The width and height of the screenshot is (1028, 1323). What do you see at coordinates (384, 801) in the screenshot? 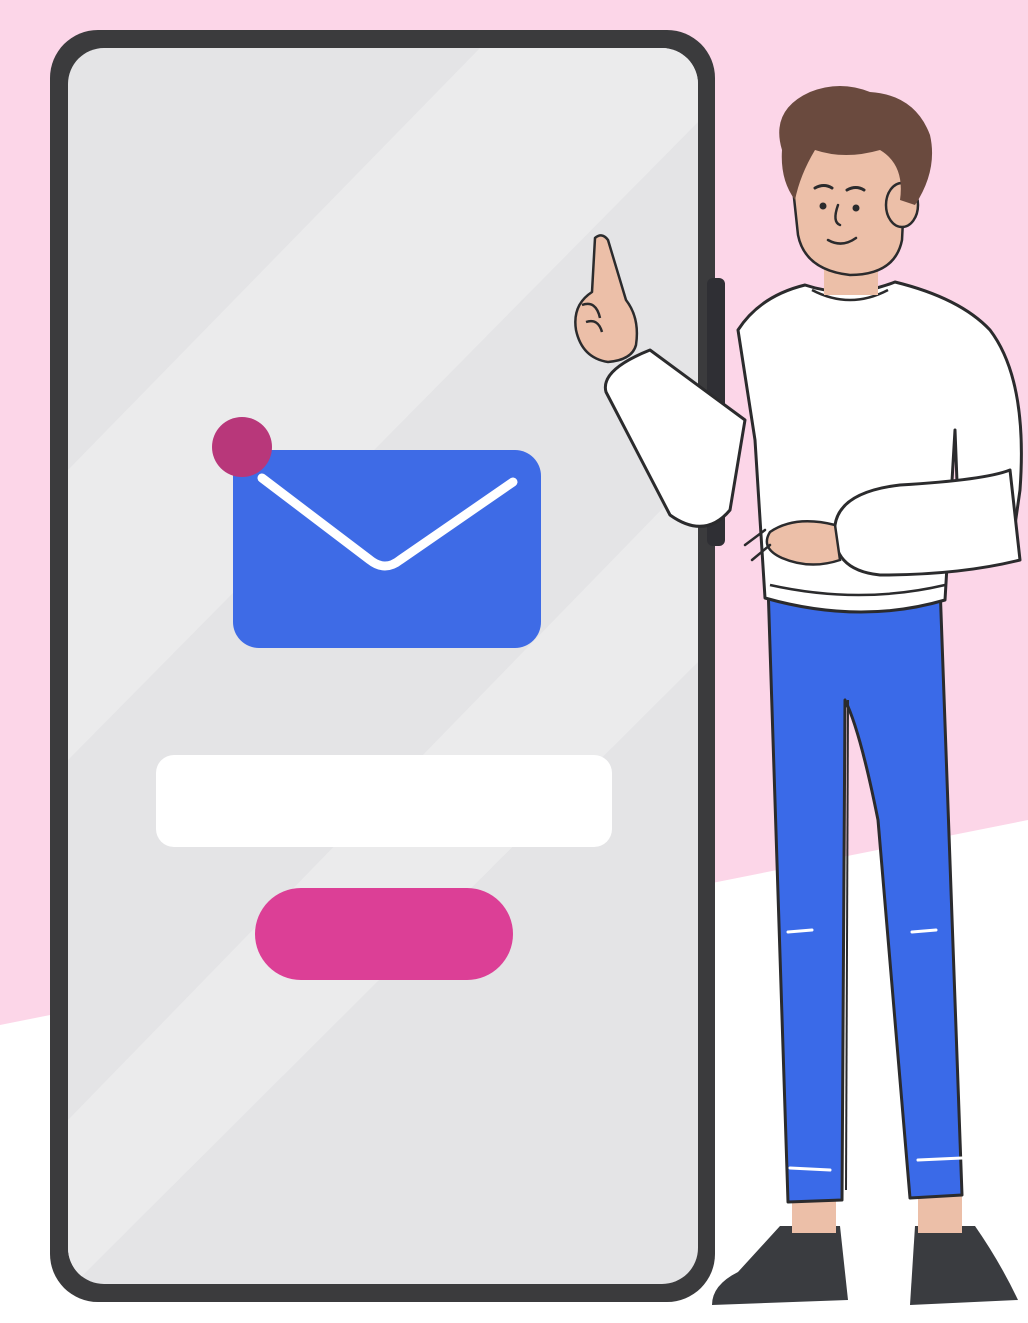
I see `email-input` at bounding box center [384, 801].